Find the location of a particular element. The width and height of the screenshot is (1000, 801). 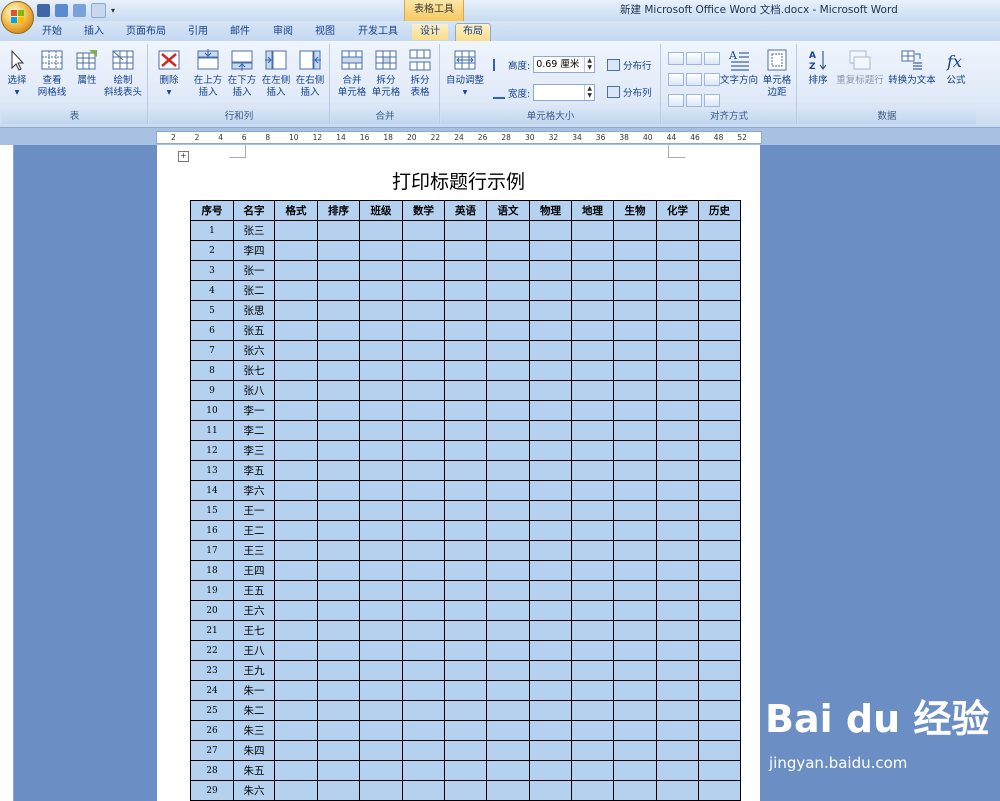

name-cell: 张七 is located at coordinates (254, 370).